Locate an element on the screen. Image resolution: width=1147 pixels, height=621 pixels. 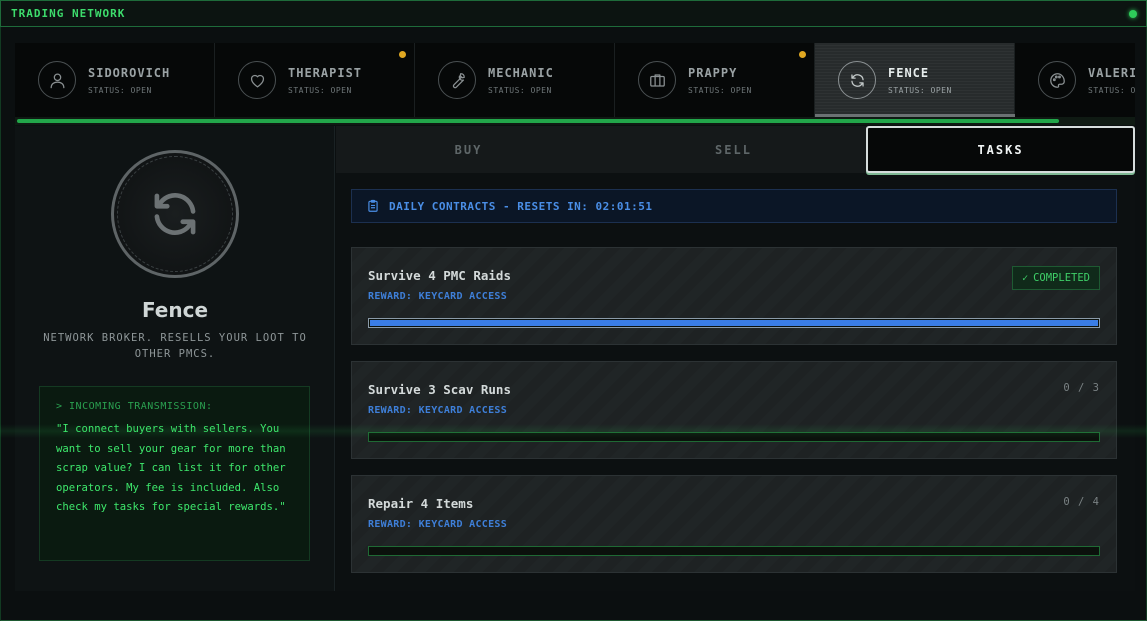
trader-tab-fence: FENCE STATUS: OPEN is located at coordinates (915, 80).